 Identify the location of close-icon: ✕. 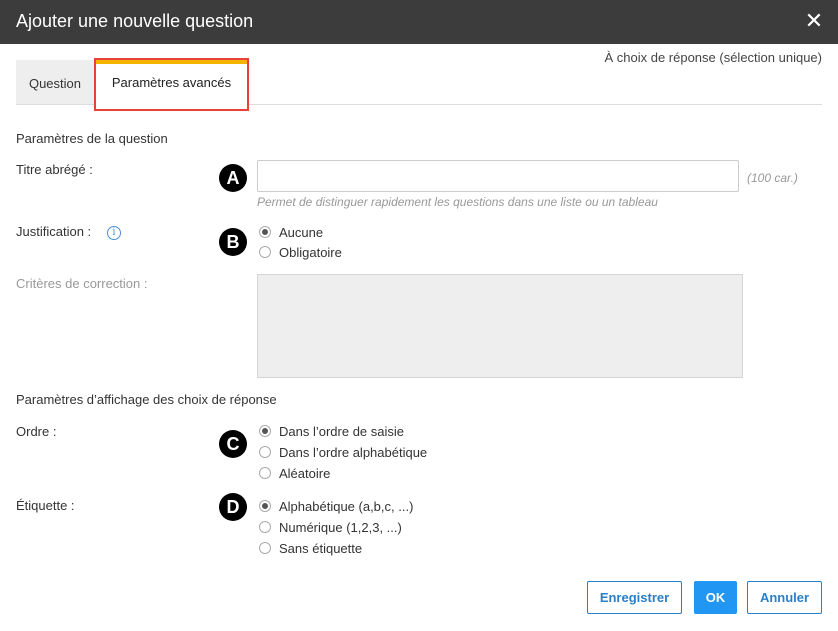
(814, 21).